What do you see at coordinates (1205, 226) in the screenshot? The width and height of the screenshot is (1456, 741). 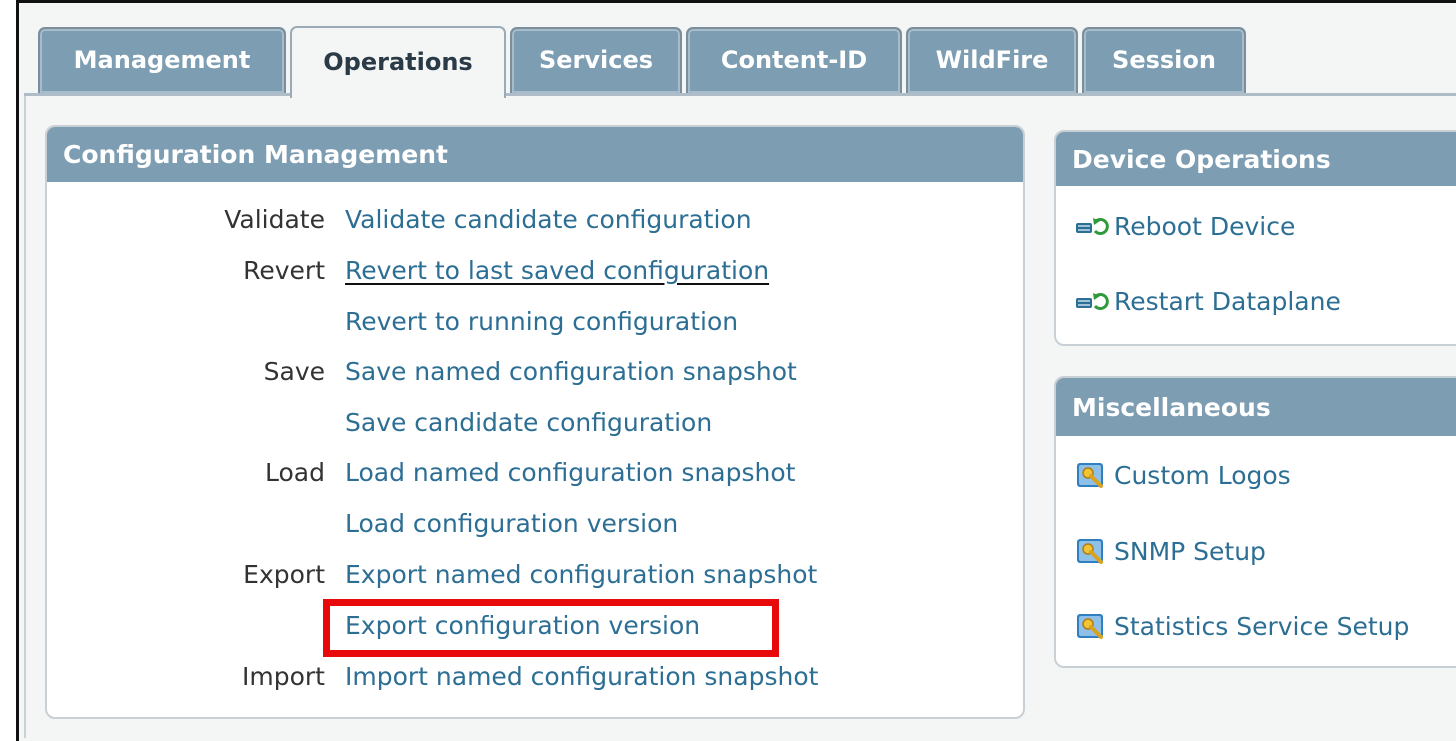 I see `reboot-device-label: Reboot Device` at bounding box center [1205, 226].